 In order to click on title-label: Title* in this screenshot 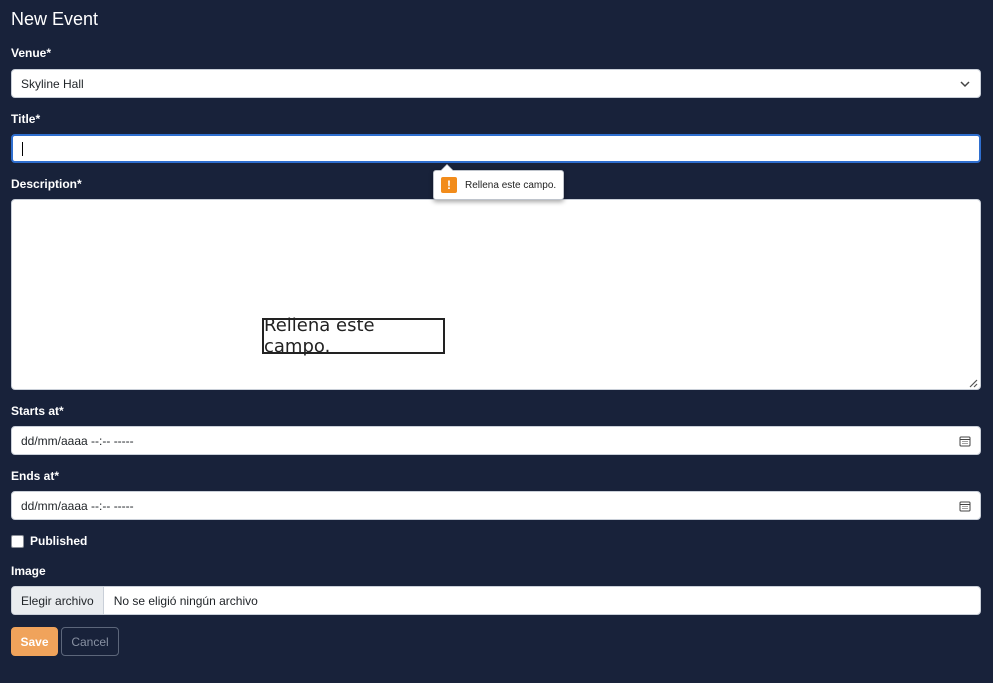, I will do `click(26, 119)`.